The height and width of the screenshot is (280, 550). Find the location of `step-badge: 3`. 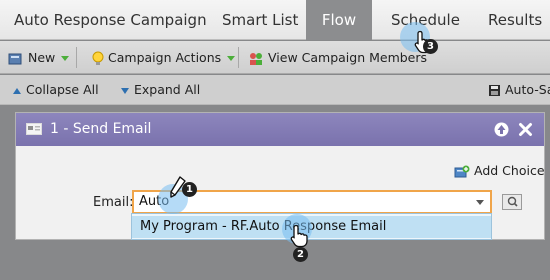

step-badge: 3 is located at coordinates (430, 46).